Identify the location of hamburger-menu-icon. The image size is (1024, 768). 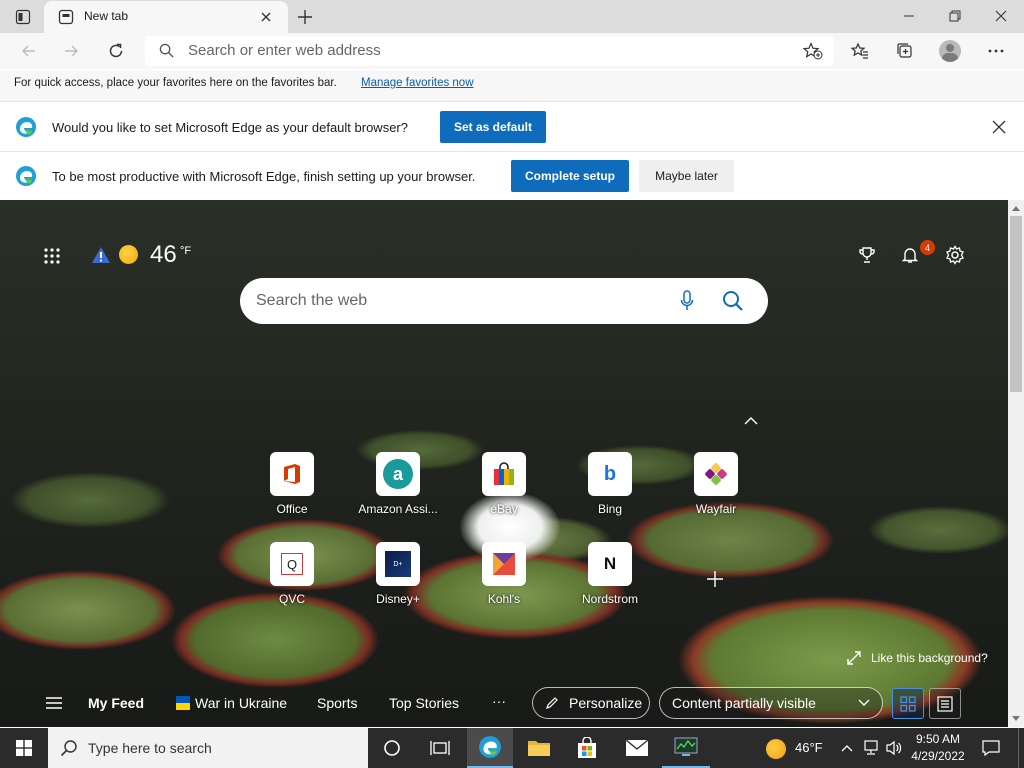
(54, 703).